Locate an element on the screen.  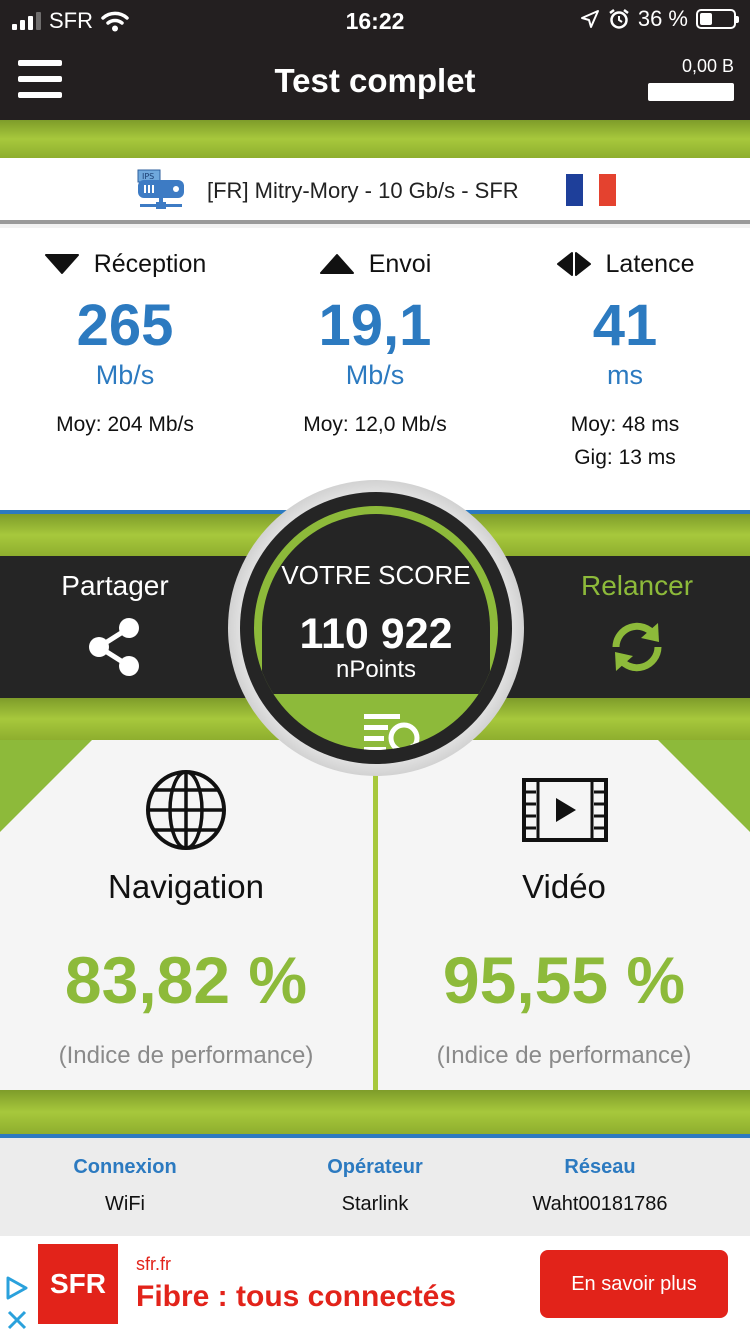
data-usage-counter: 0,00 B is located at coordinates (691, 78).